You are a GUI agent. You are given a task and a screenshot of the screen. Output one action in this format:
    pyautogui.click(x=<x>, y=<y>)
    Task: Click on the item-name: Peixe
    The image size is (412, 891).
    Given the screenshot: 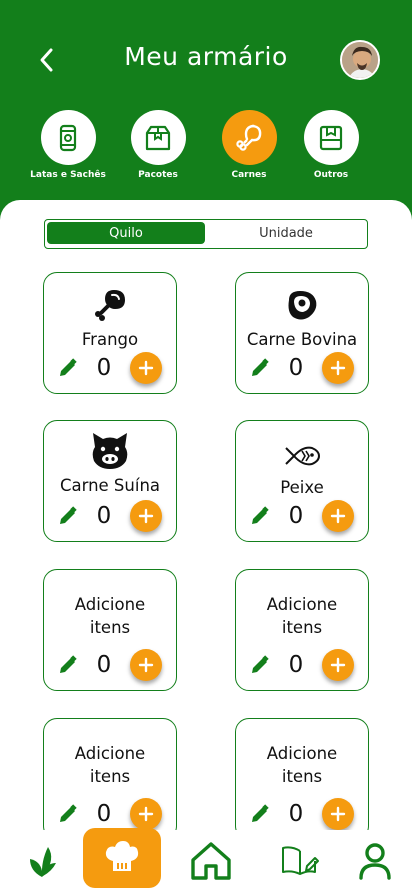 What is the action you would take?
    pyautogui.click(x=302, y=487)
    